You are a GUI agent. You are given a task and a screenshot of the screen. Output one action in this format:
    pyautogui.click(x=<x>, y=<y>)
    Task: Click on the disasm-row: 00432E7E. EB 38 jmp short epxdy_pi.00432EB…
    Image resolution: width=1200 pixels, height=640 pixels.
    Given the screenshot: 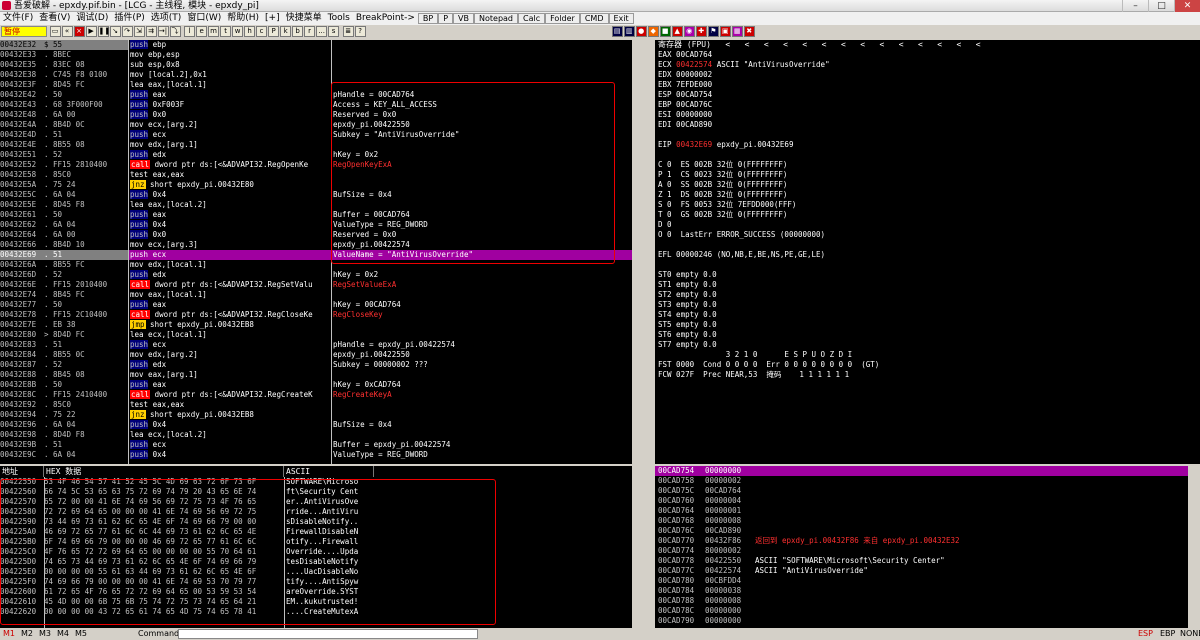 What is the action you would take?
    pyautogui.click(x=321, y=325)
    